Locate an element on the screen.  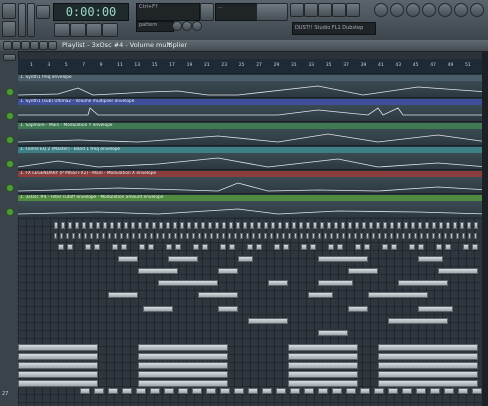
browser-button is located at coordinates (339, 10).